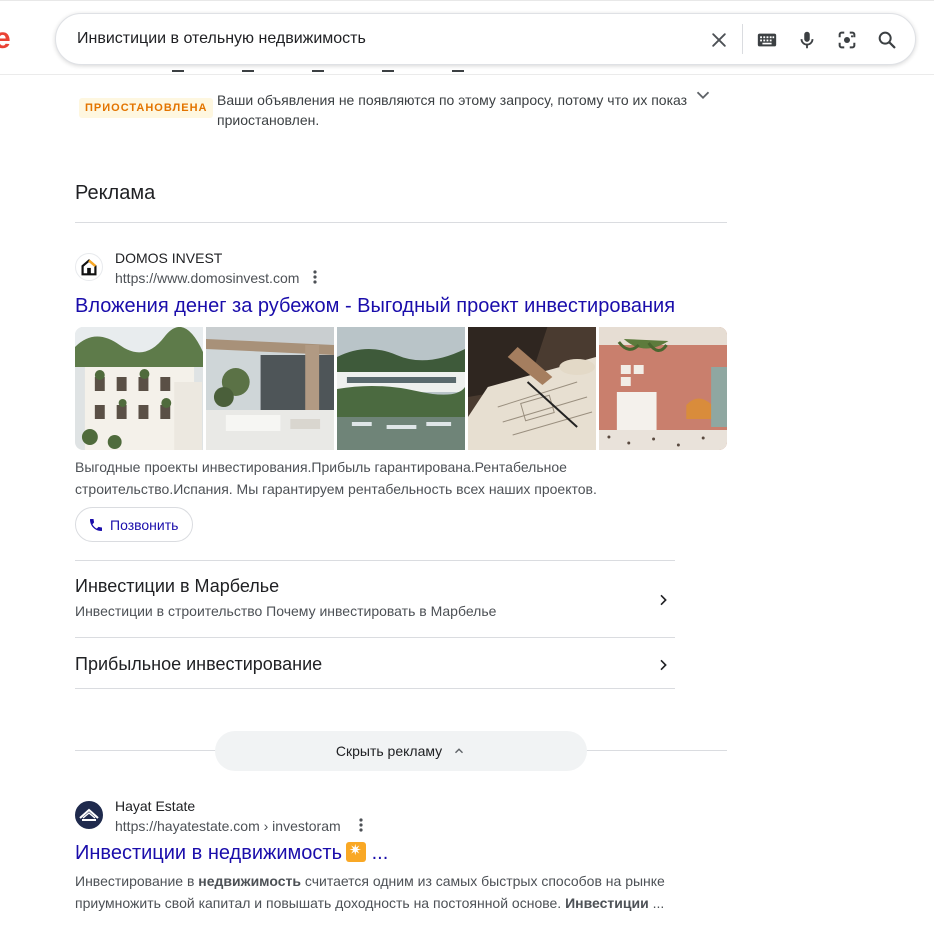 This screenshot has width=934, height=945. I want to click on sparkle-emoji-icon, so click(356, 851).